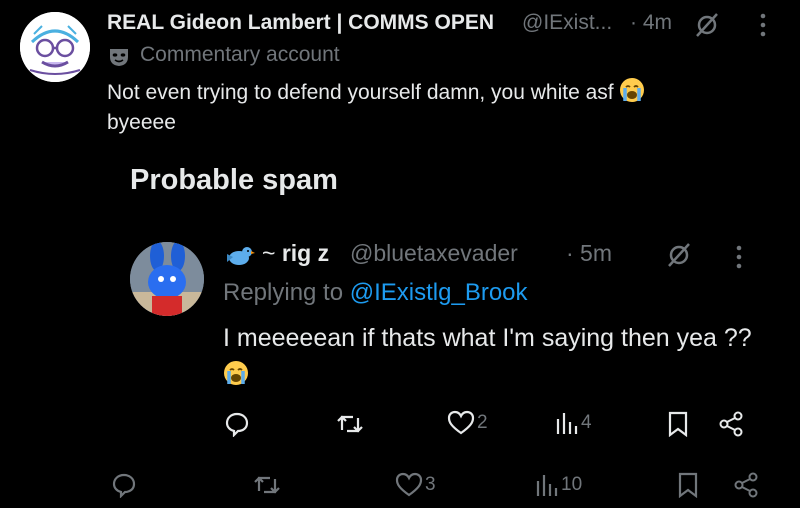  What do you see at coordinates (430, 484) in the screenshot?
I see `like-count: 3` at bounding box center [430, 484].